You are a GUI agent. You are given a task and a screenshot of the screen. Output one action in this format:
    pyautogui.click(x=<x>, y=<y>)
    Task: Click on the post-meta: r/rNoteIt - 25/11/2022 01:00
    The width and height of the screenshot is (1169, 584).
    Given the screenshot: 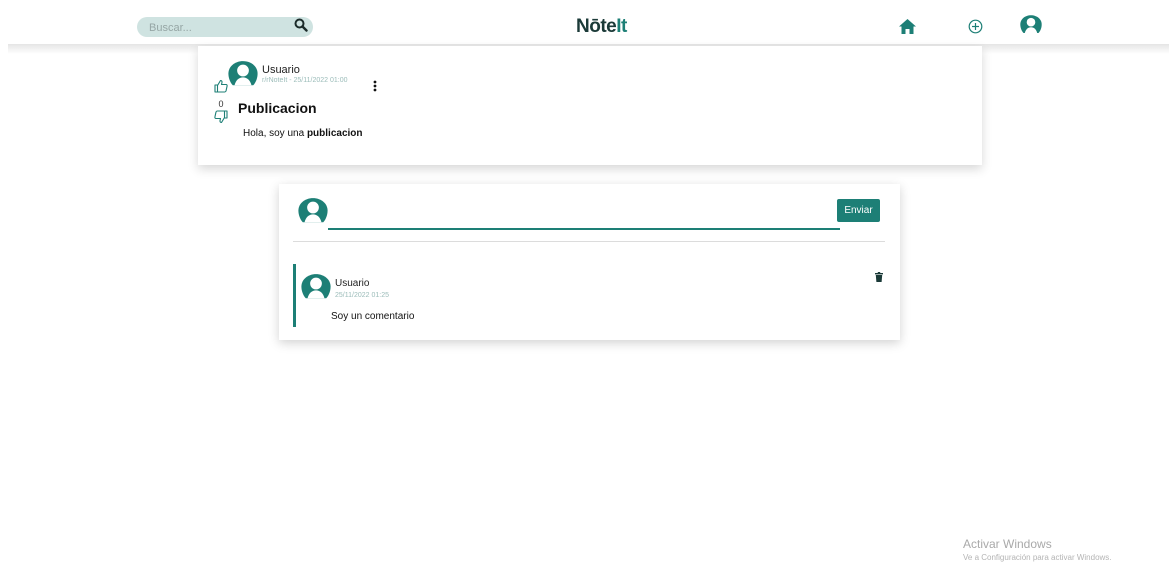 What is the action you would take?
    pyautogui.click(x=305, y=80)
    